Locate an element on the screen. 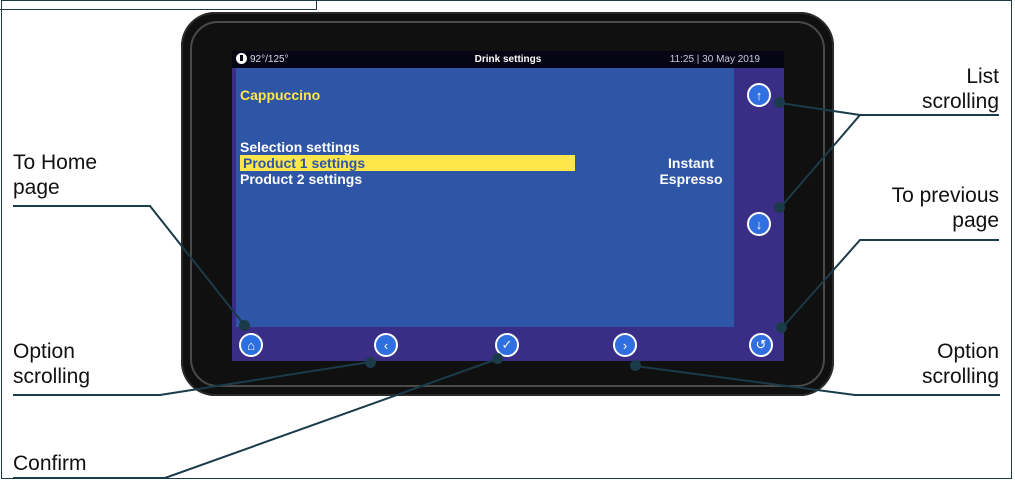  callout-list: List scrolling is located at coordinates (960, 89).